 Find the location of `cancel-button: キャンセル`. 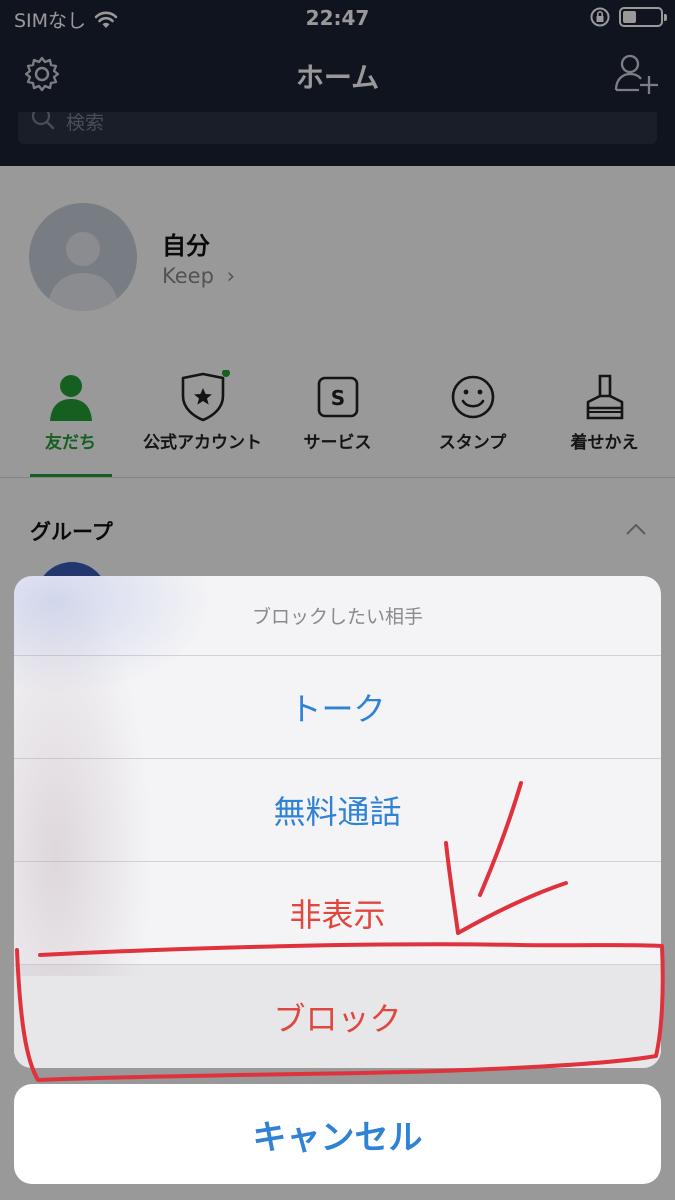

cancel-button: キャンセル is located at coordinates (337, 1134).